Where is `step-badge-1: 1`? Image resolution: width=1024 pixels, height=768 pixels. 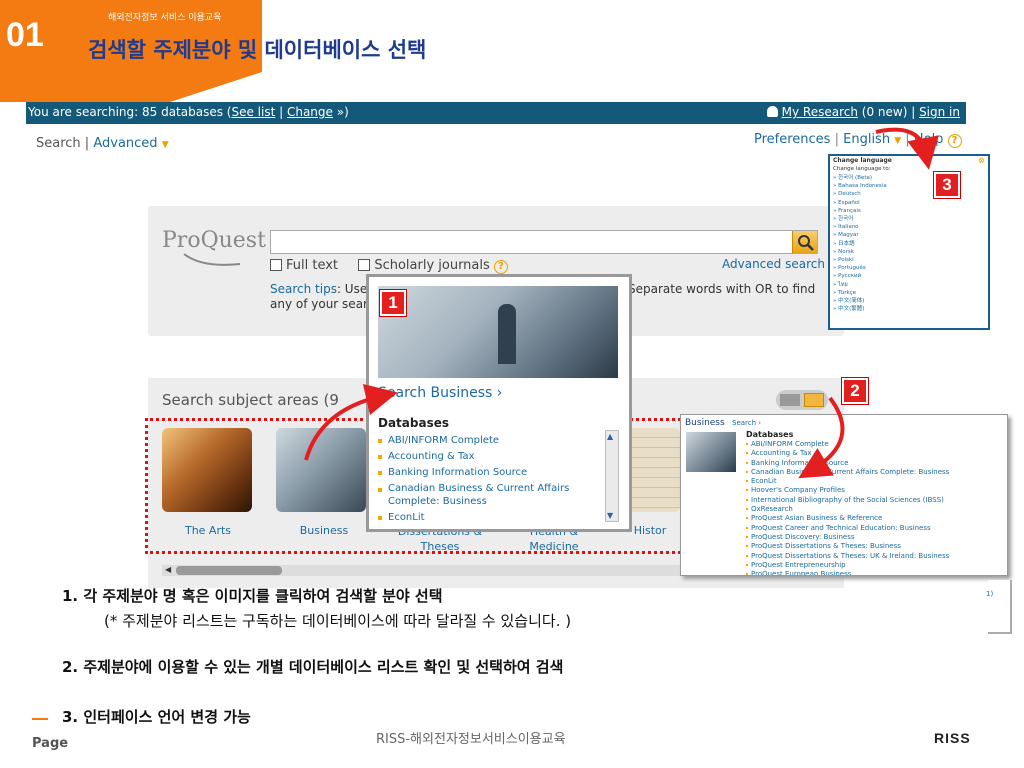 step-badge-1: 1 is located at coordinates (393, 303).